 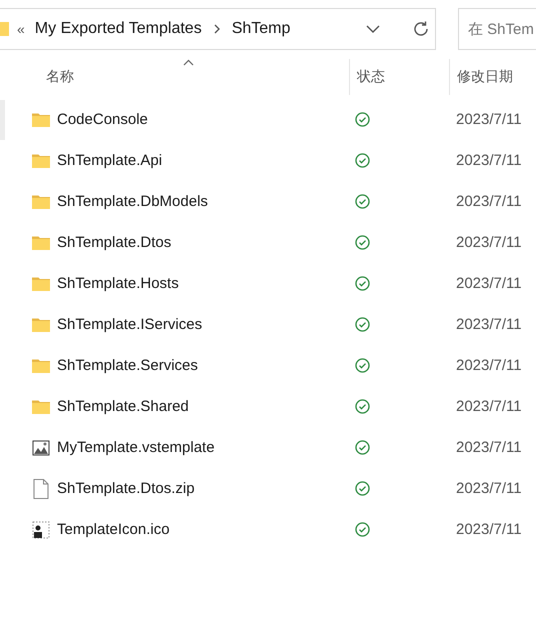 I want to click on overflow-chevron: «, so click(x=21, y=29).